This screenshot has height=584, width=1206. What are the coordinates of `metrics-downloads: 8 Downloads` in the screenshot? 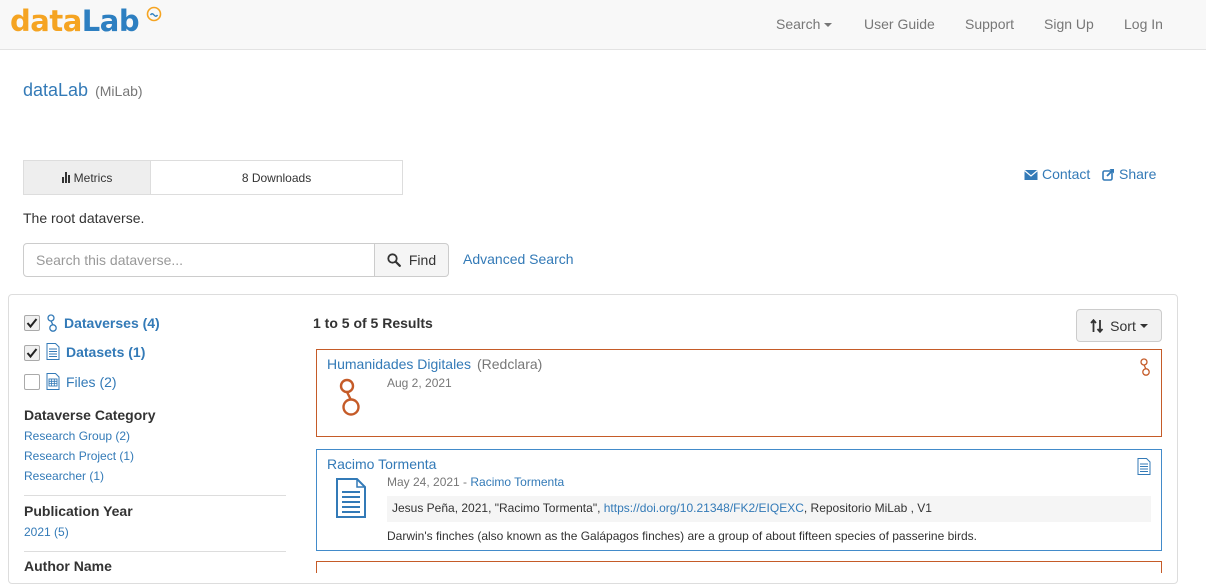 It's located at (276, 177).